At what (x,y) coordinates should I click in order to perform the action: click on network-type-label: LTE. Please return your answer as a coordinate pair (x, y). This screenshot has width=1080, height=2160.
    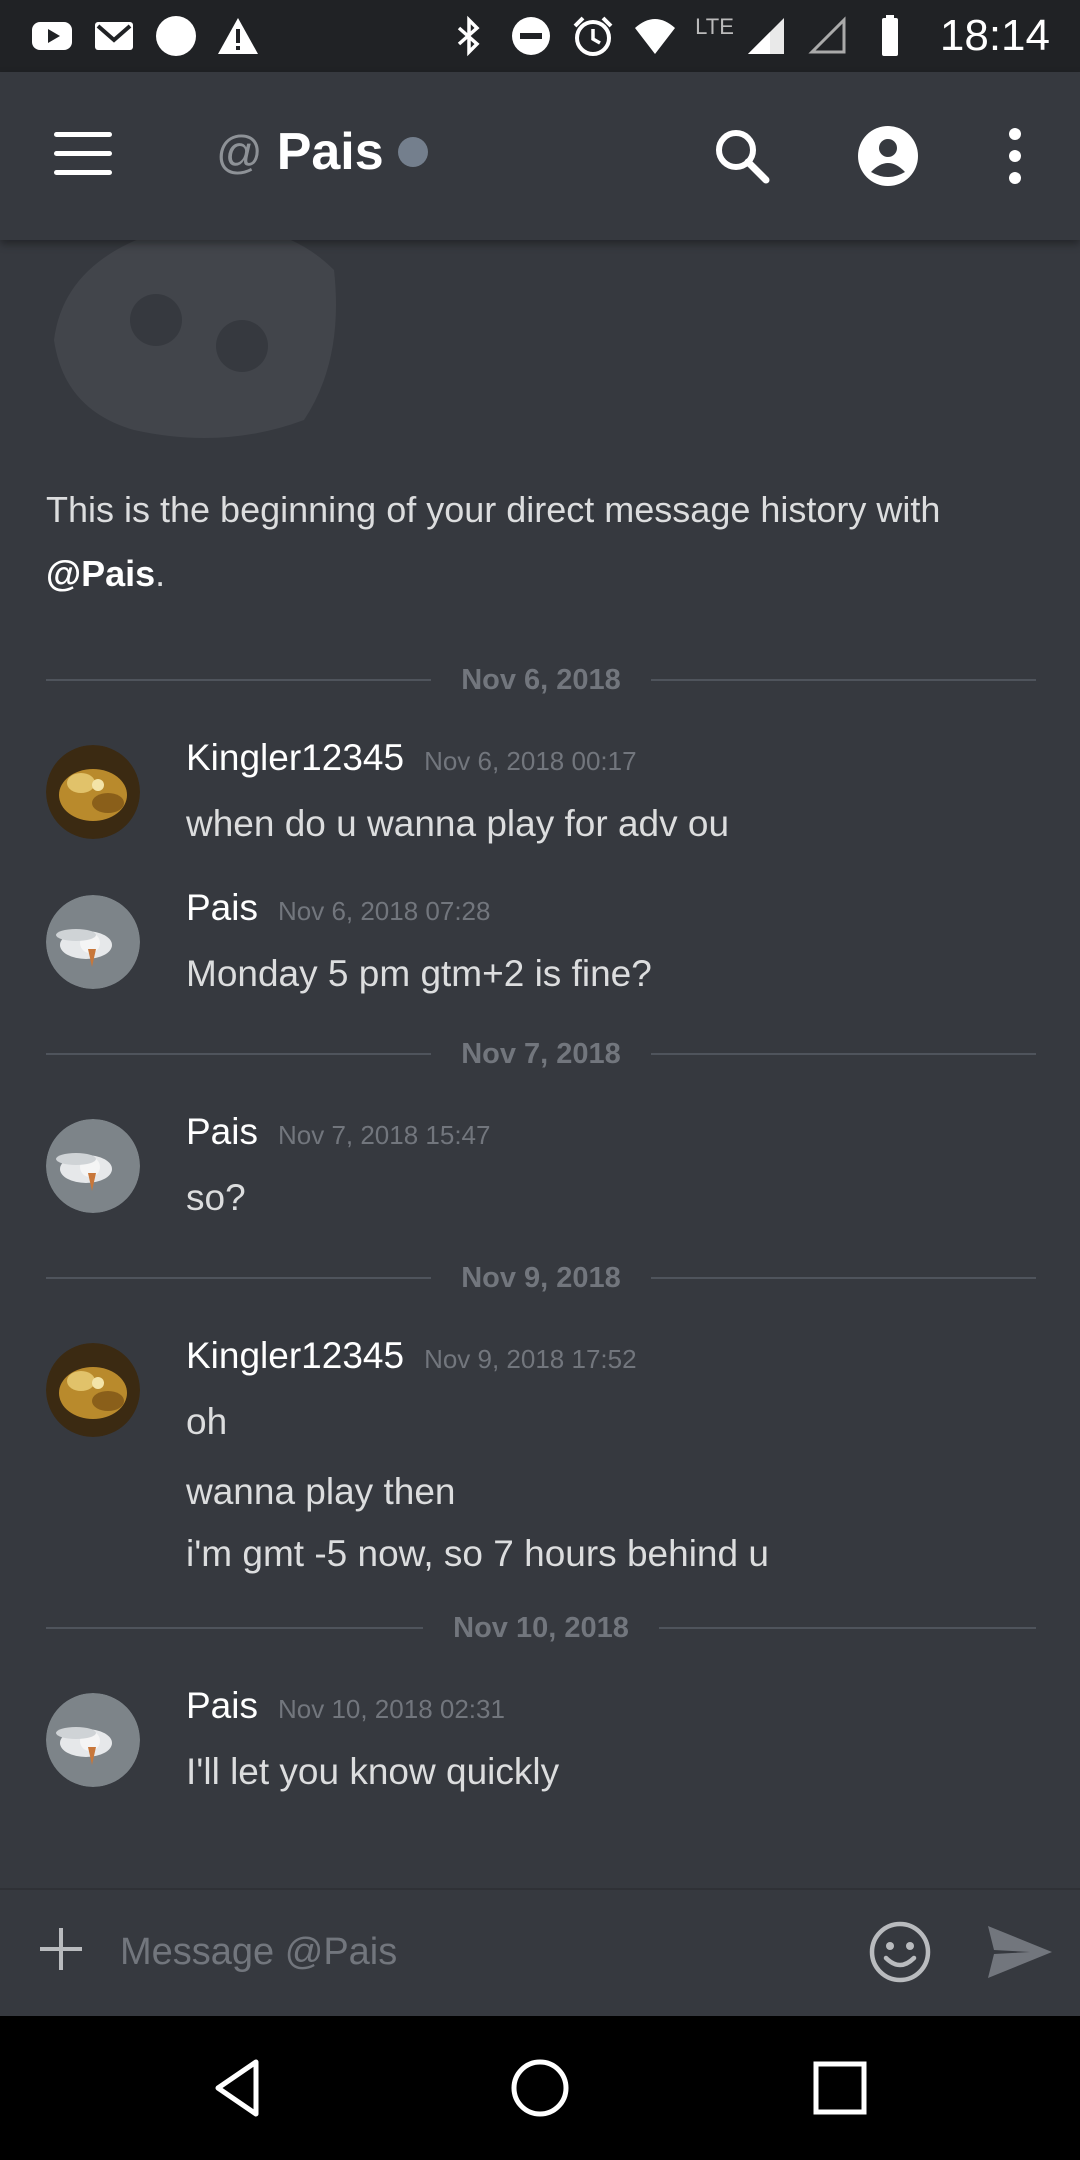
    Looking at the image, I should click on (714, 26).